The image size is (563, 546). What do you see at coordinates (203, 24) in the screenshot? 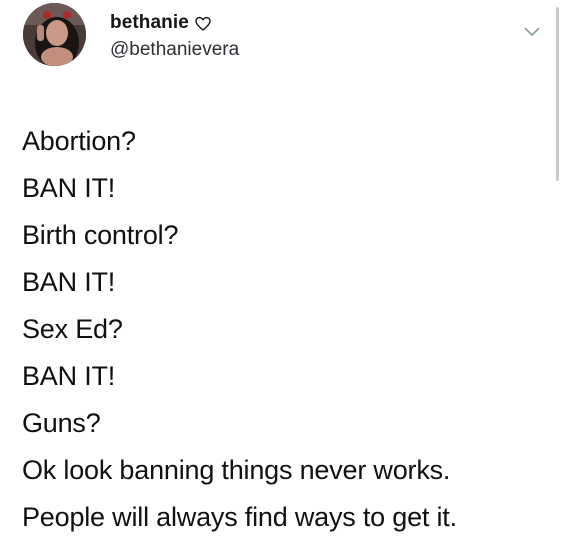
I see `heart-outline-icon` at bounding box center [203, 24].